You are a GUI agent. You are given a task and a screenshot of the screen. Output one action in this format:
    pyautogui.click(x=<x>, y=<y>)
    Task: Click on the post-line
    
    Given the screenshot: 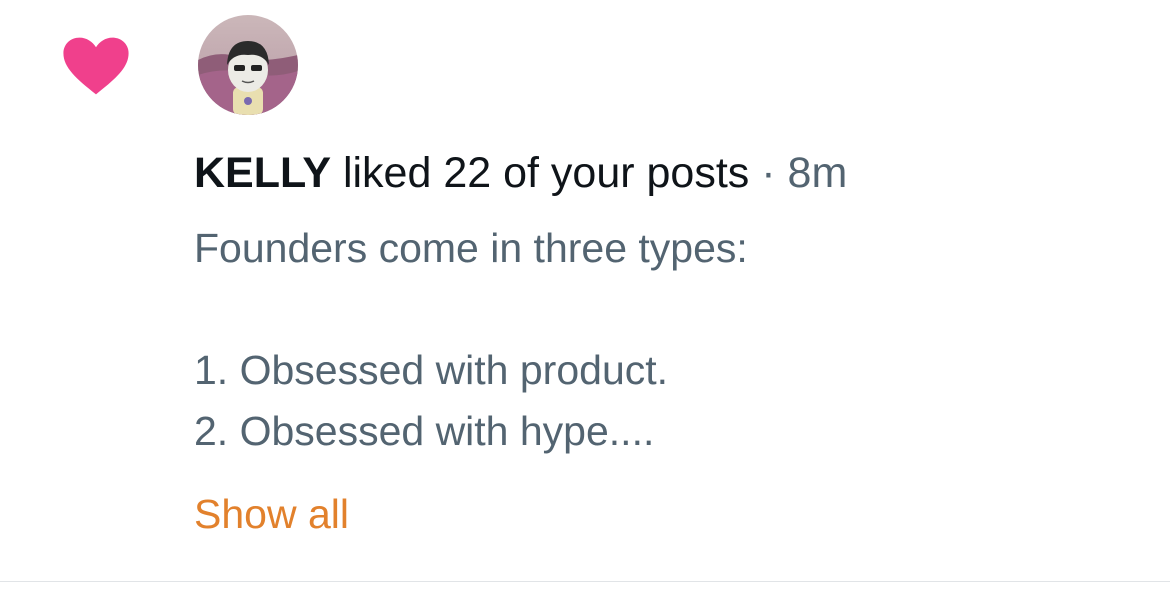 What is the action you would take?
    pyautogui.click(x=471, y=309)
    